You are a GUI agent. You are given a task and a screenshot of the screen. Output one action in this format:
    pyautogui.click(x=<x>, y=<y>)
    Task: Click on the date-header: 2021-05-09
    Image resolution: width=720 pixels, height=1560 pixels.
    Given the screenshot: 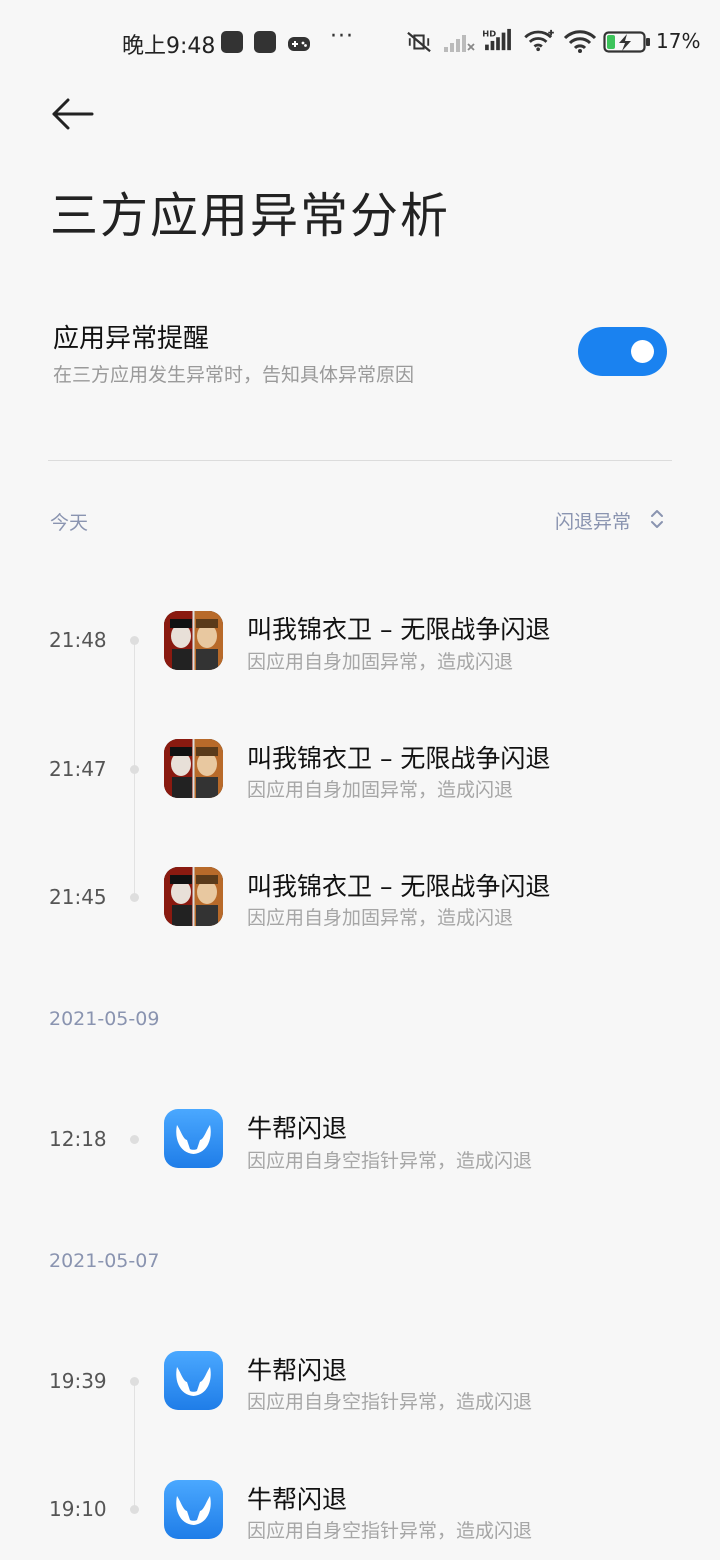 What is the action you would take?
    pyautogui.click(x=104, y=1019)
    